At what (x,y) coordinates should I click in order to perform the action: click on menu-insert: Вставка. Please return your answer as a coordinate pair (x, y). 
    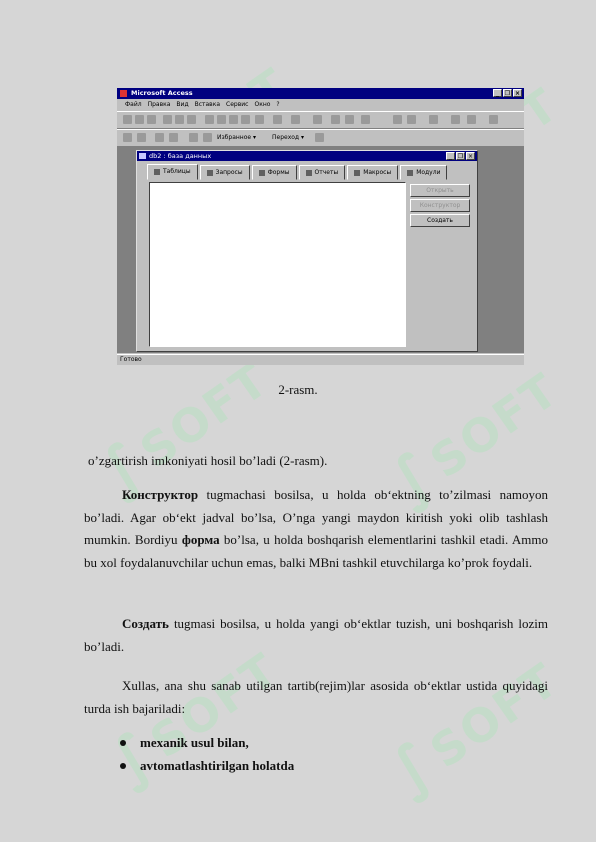
    Looking at the image, I should click on (207, 105).